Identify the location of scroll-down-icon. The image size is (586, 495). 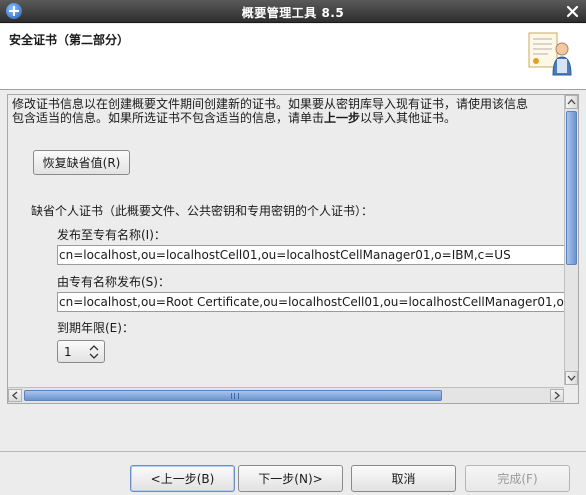
(571, 378).